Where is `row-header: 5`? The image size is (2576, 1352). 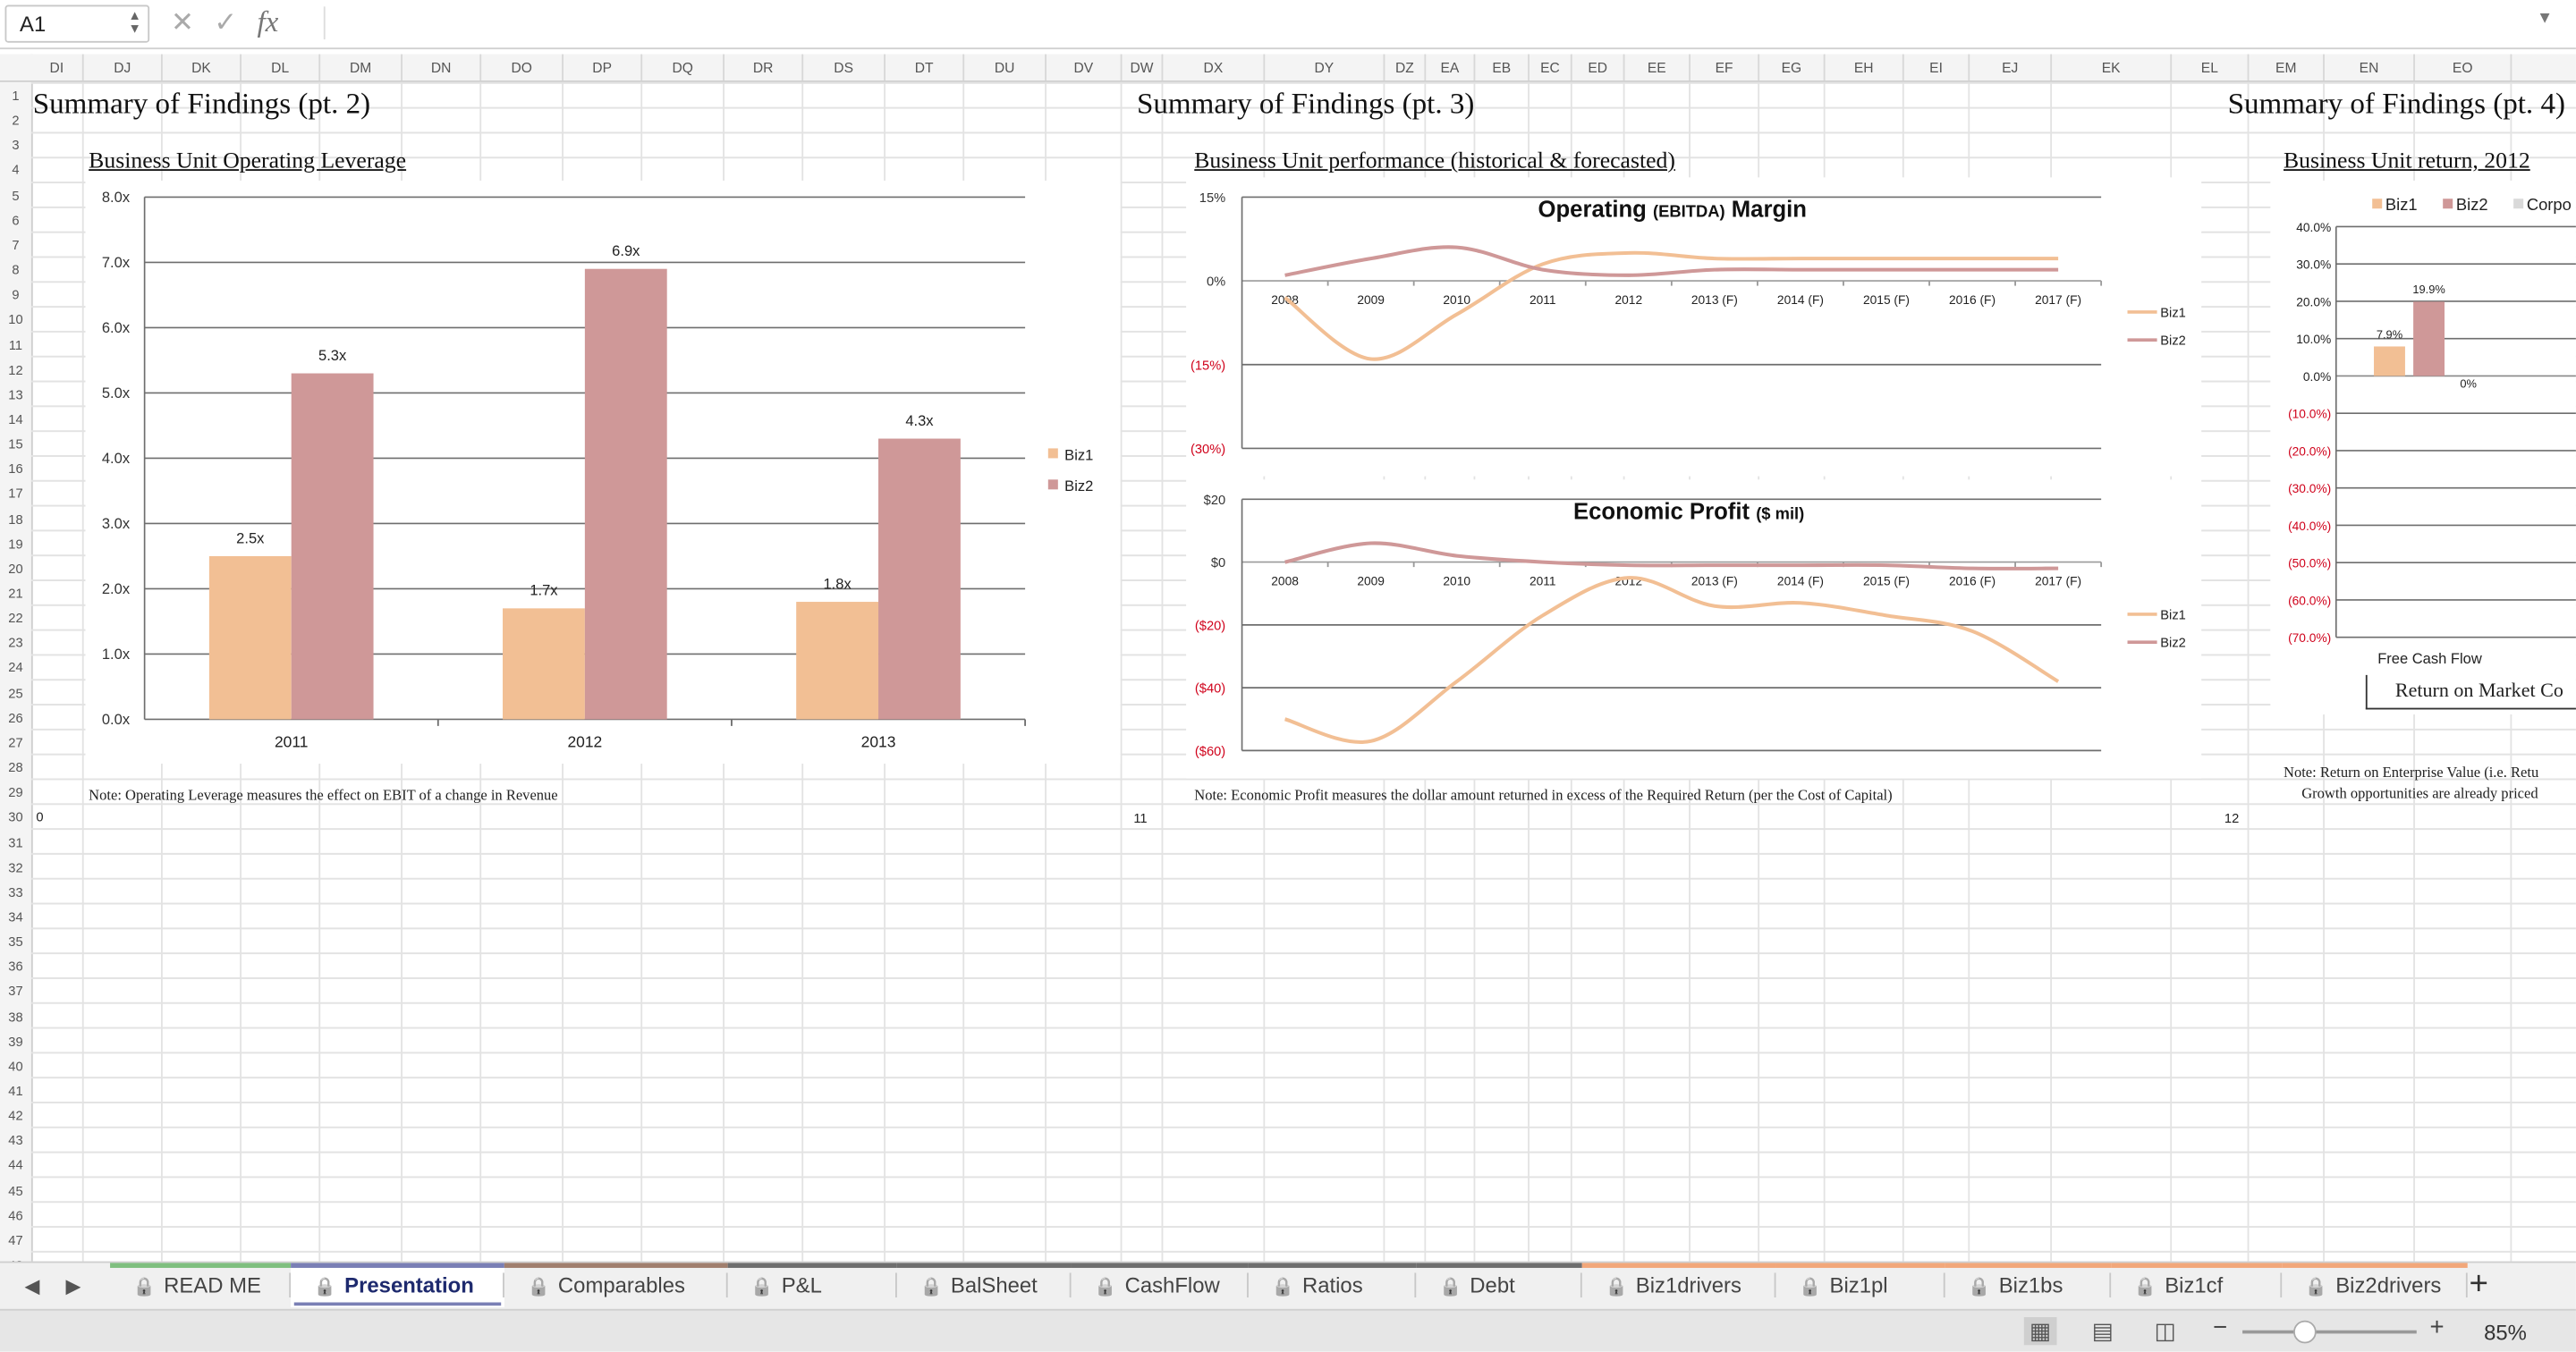
row-header: 5 is located at coordinates (15, 195).